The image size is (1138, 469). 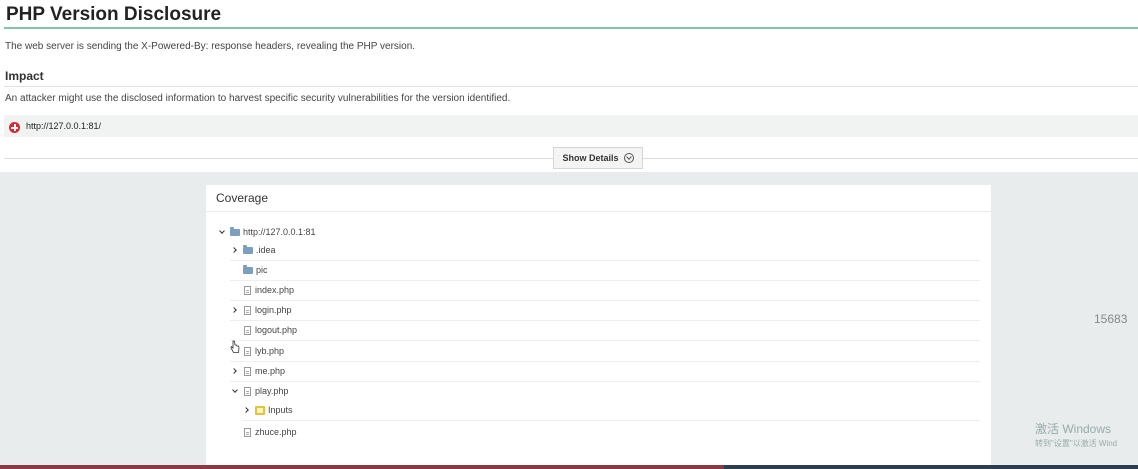 I want to click on tree-item-index: index.php, so click(x=605, y=290).